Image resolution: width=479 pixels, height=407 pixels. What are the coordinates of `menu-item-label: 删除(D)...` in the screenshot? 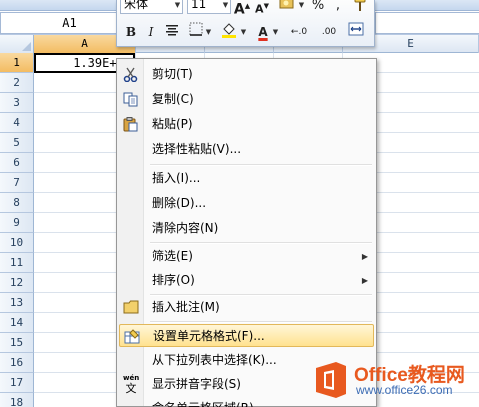 It's located at (179, 203).